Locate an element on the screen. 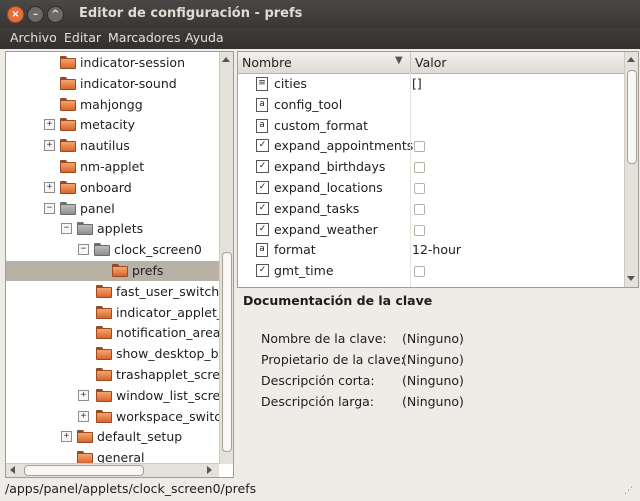  title-bar: × – ^ Editor de configuración - prefs is located at coordinates (320, 14).